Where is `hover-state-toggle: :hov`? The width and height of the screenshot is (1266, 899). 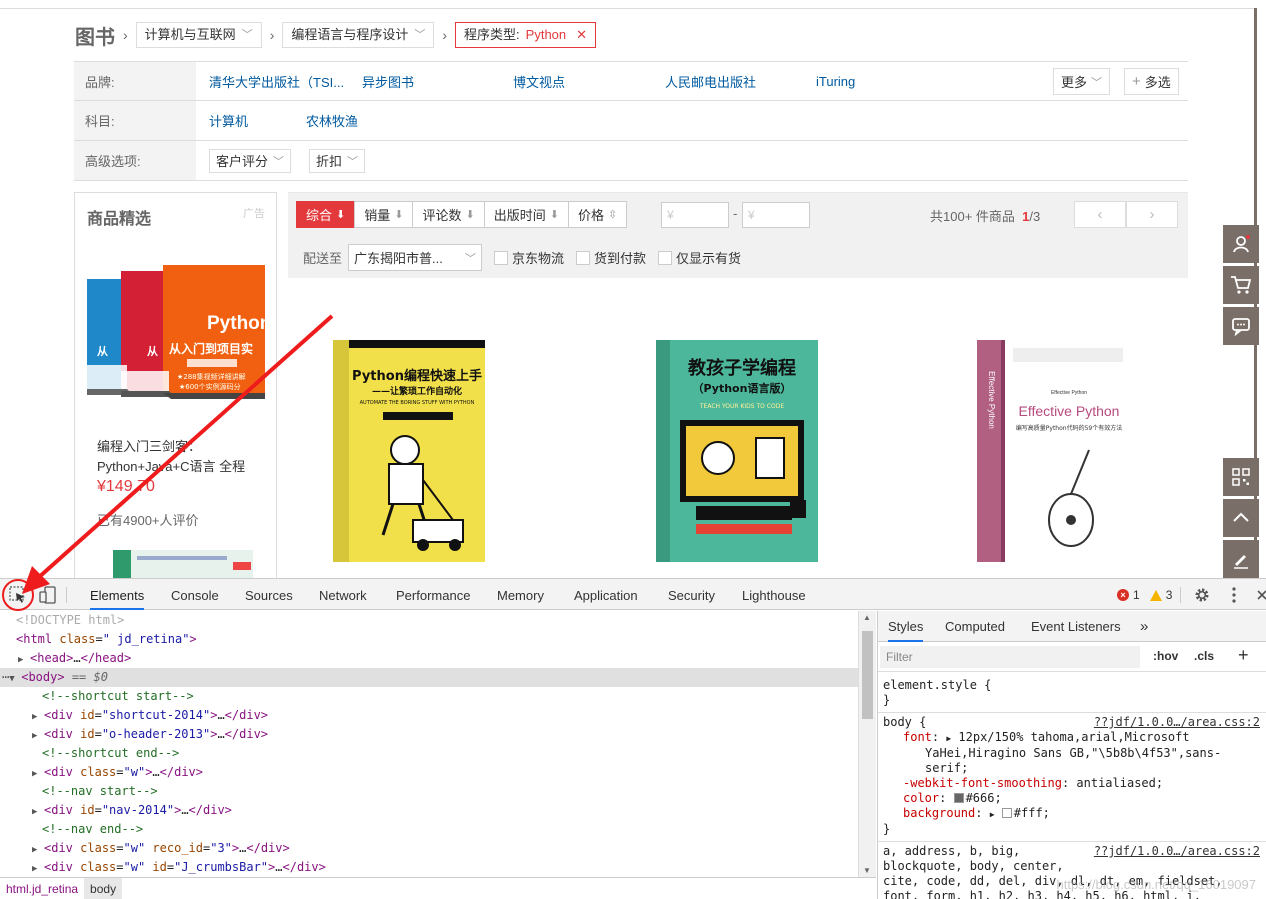 hover-state-toggle: :hov is located at coordinates (1165, 656).